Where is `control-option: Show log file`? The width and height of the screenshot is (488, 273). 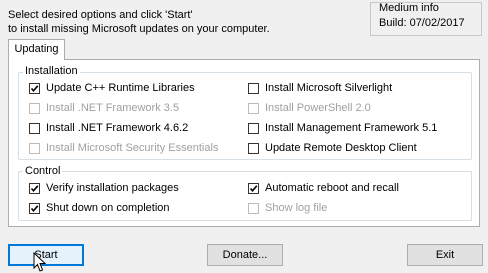 control-option: Show log file is located at coordinates (323, 208).